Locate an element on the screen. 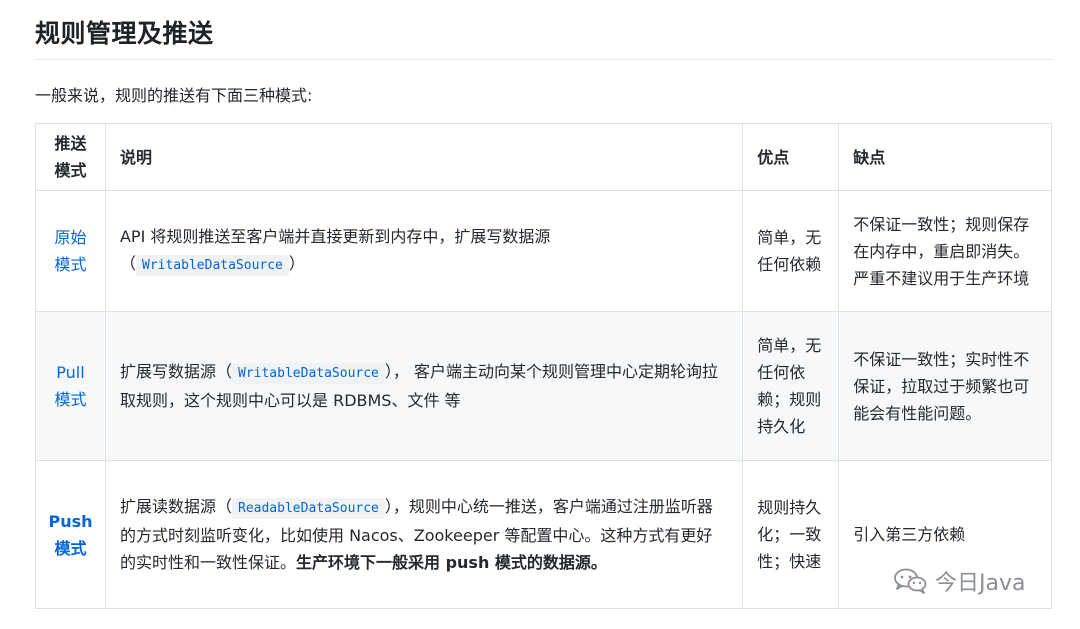  intro-text: 一般来说，规则的推送有下面三种模式: is located at coordinates (173, 94).